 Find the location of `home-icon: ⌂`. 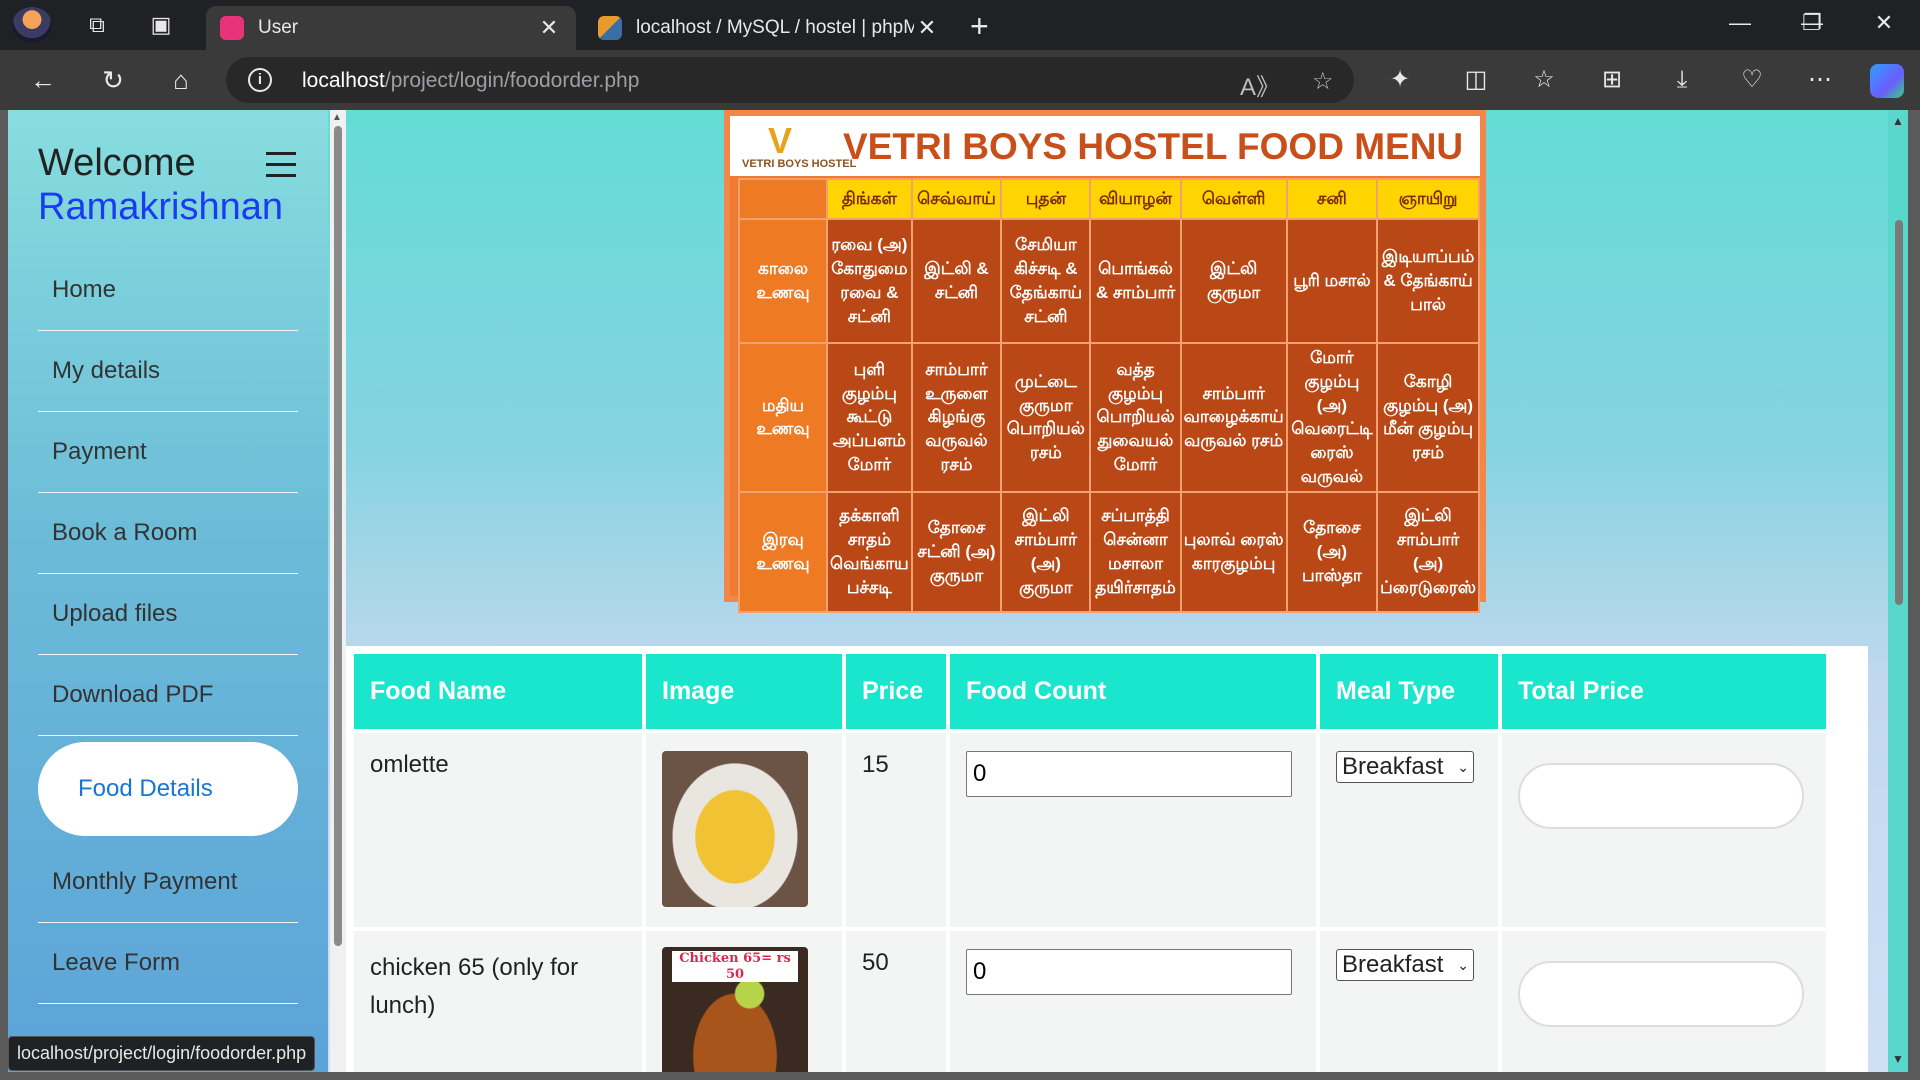

home-icon: ⌂ is located at coordinates (181, 80).